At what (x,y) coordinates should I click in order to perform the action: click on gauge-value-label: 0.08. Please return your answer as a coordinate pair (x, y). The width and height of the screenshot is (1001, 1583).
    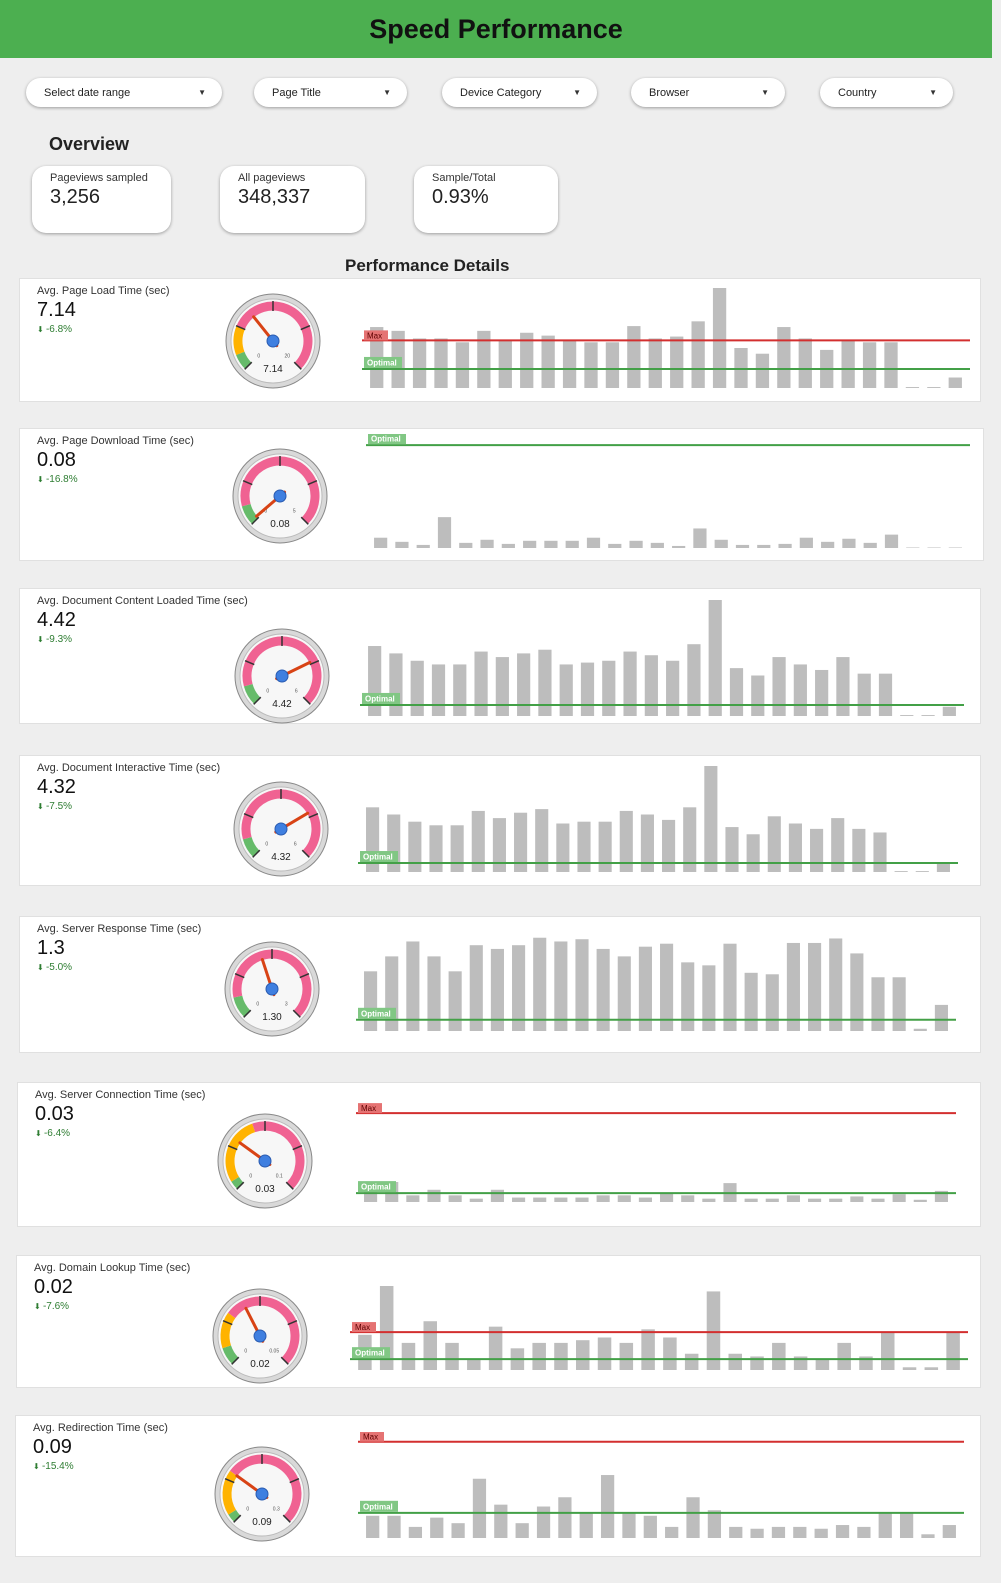
    Looking at the image, I should click on (280, 524).